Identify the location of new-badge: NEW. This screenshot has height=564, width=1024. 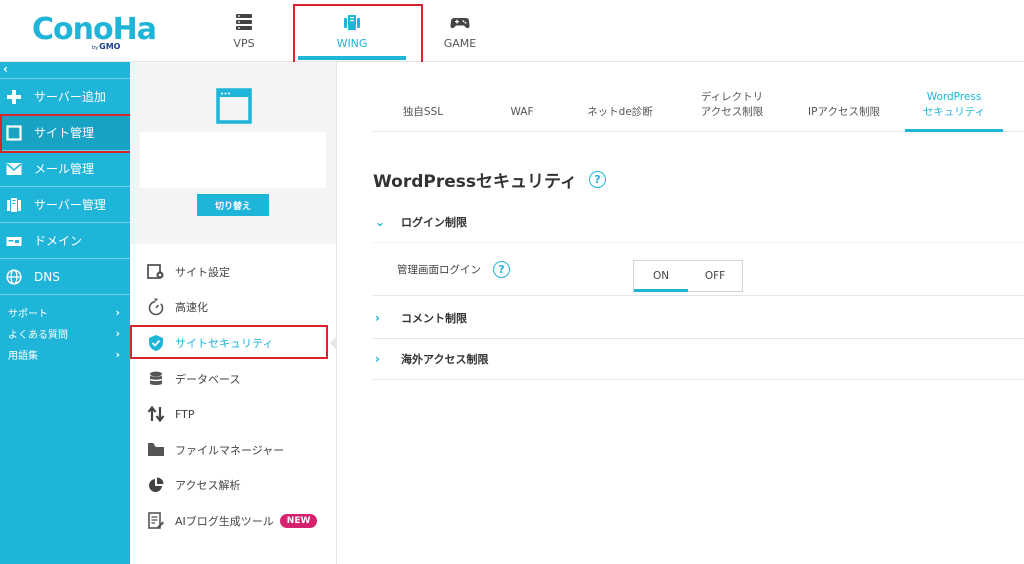
(298, 520).